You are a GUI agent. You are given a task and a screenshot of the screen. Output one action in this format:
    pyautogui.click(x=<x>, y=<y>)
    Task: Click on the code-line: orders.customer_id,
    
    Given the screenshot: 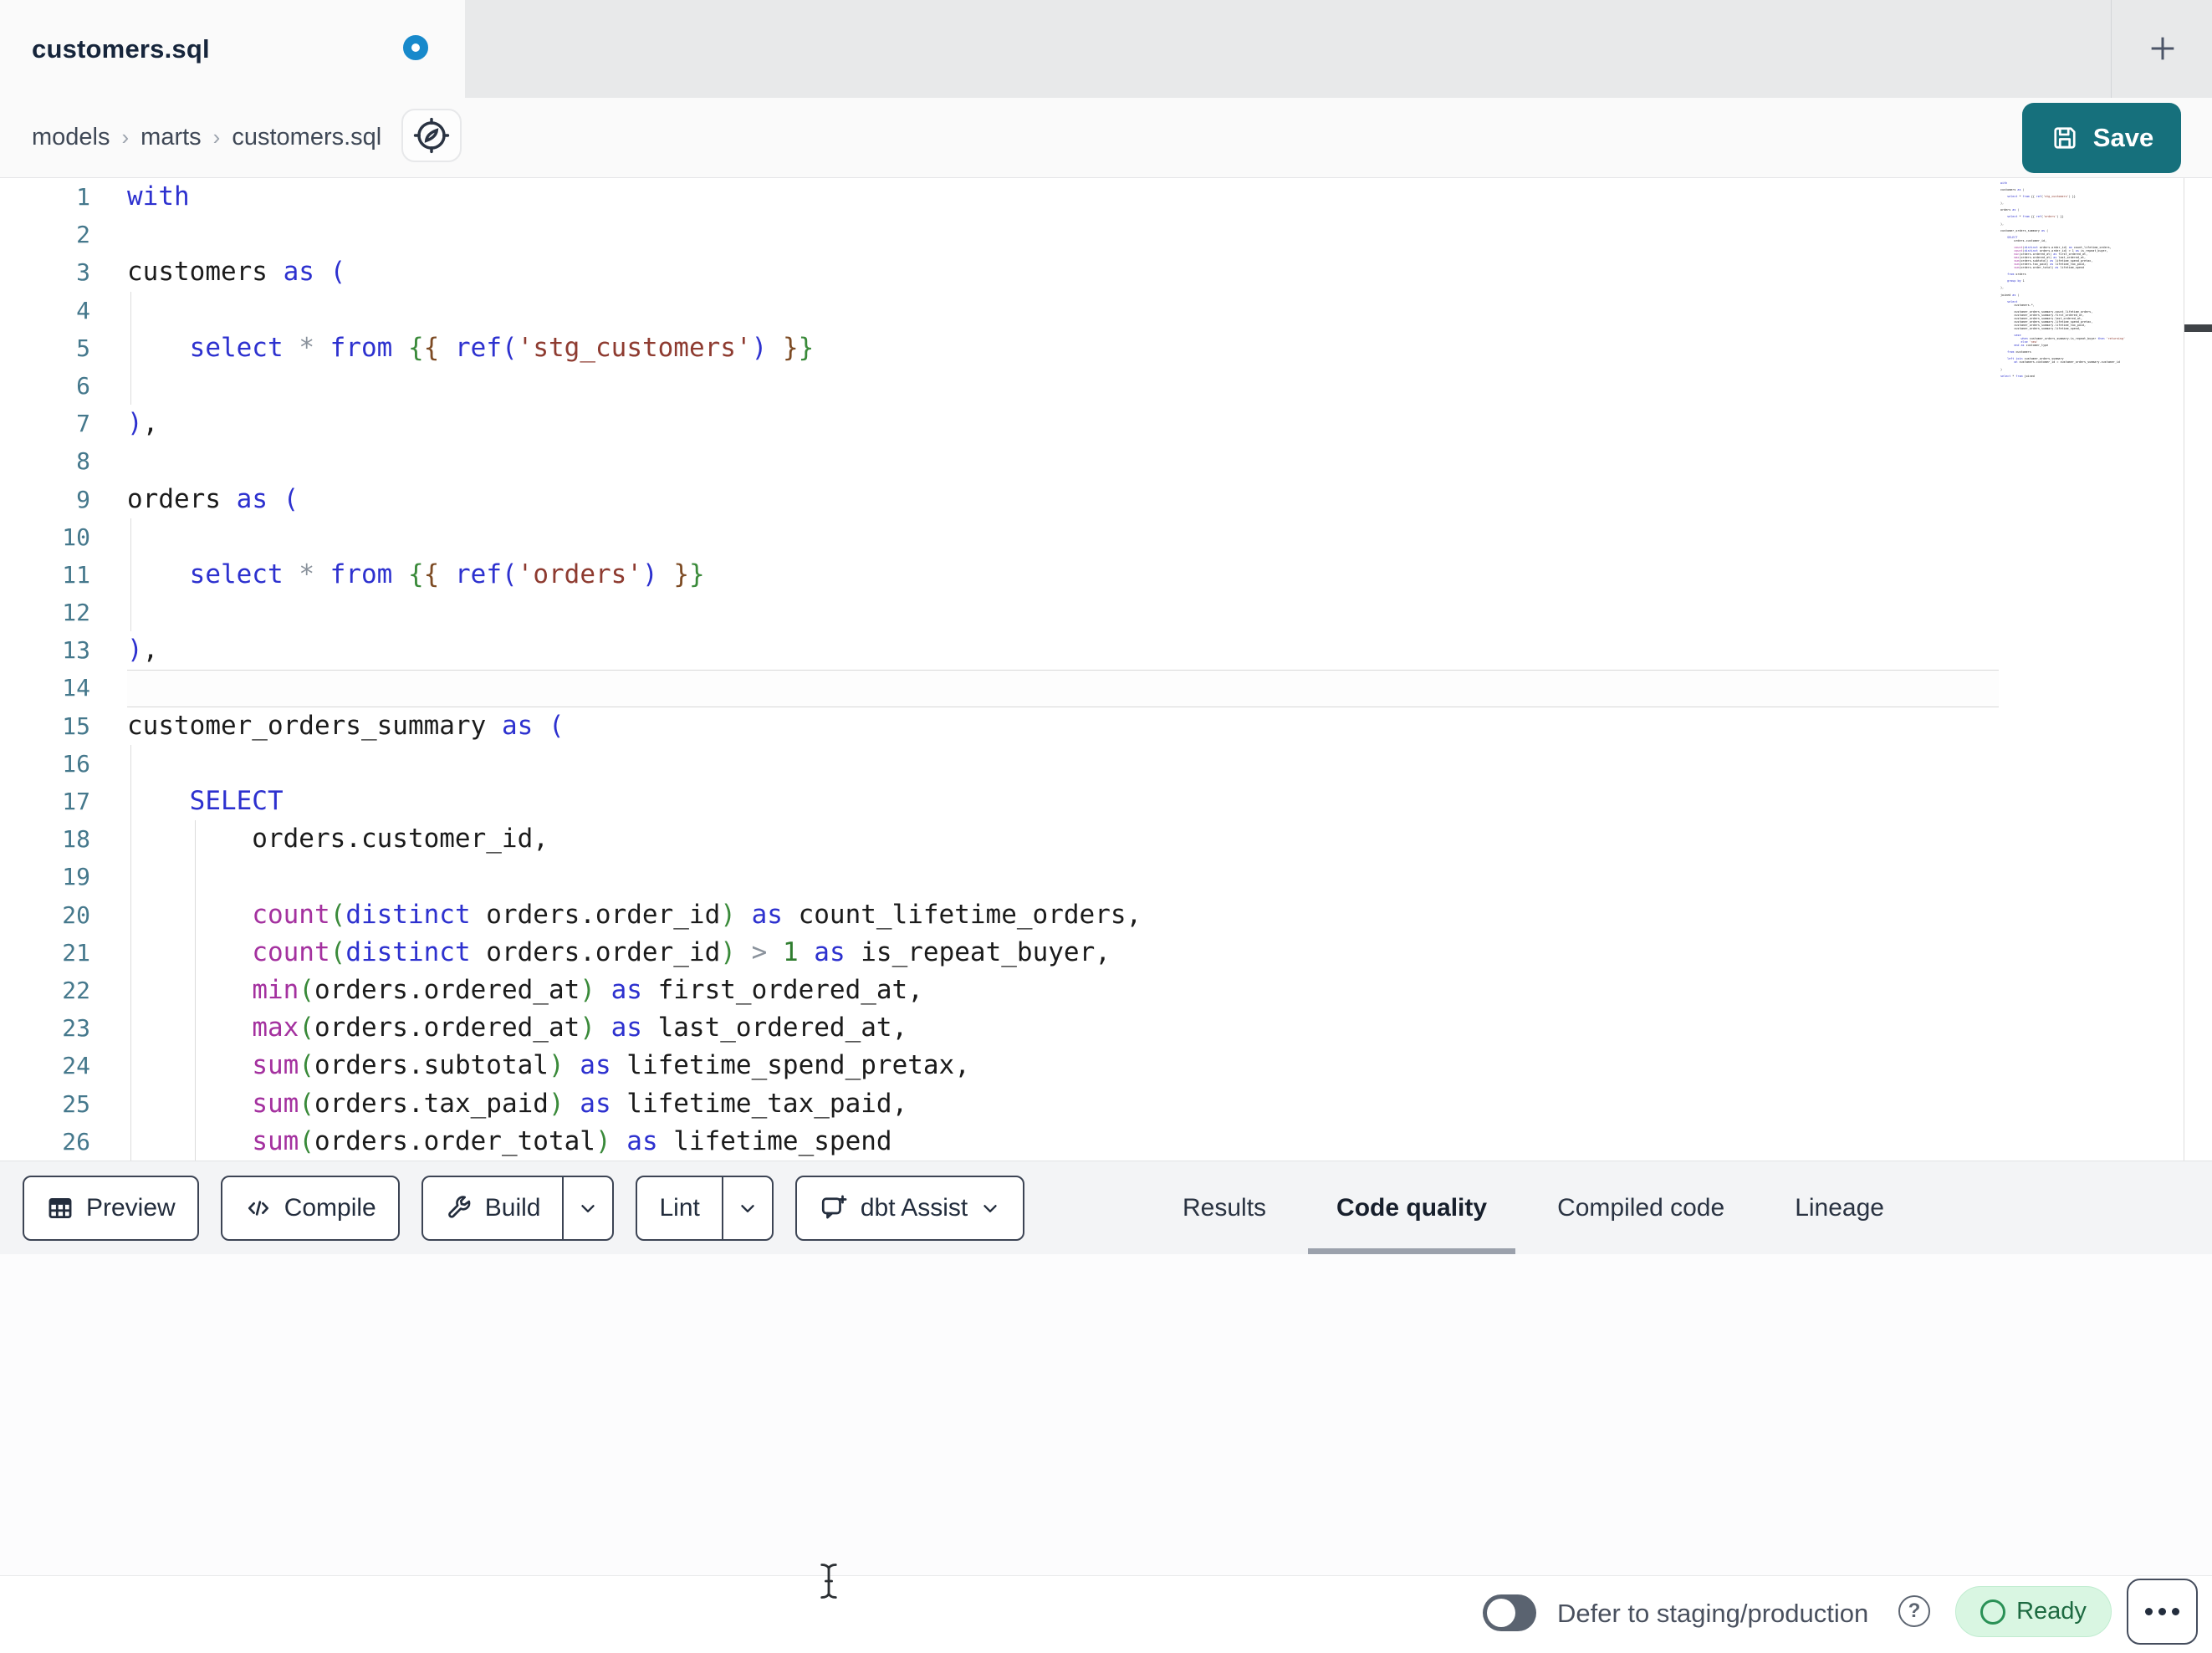 What is the action you would take?
    pyautogui.click(x=1063, y=839)
    